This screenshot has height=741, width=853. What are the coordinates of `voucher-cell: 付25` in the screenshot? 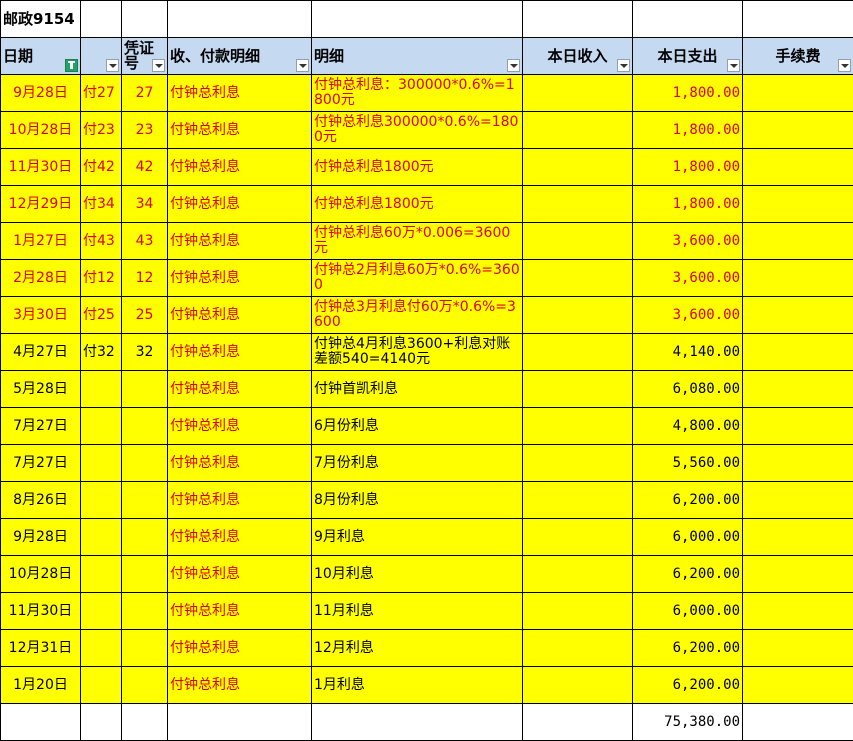 It's located at (101, 315).